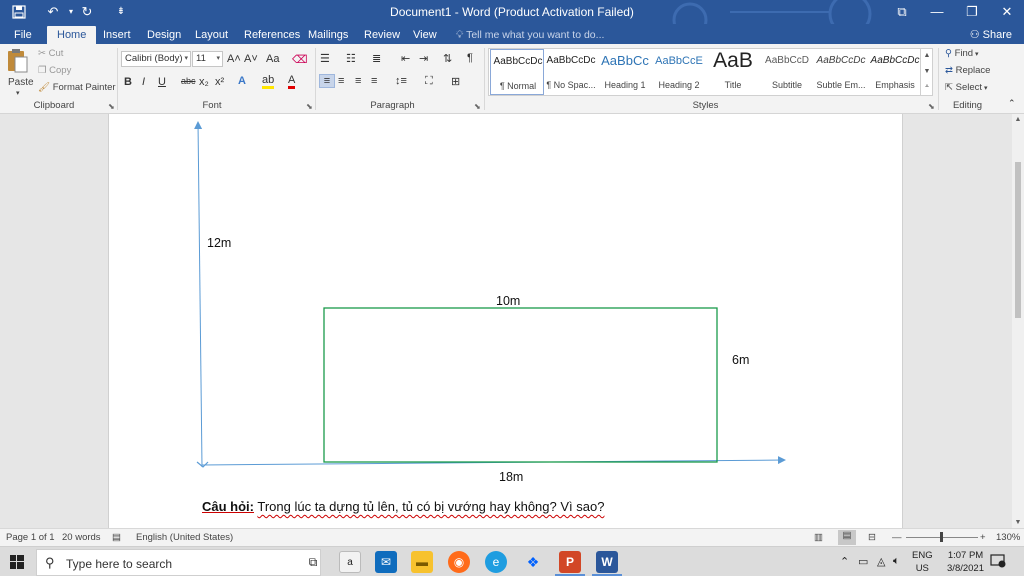 Image resolution: width=1024 pixels, height=576 pixels. What do you see at coordinates (292, 82) in the screenshot?
I see `font-color-icon: A` at bounding box center [292, 82].